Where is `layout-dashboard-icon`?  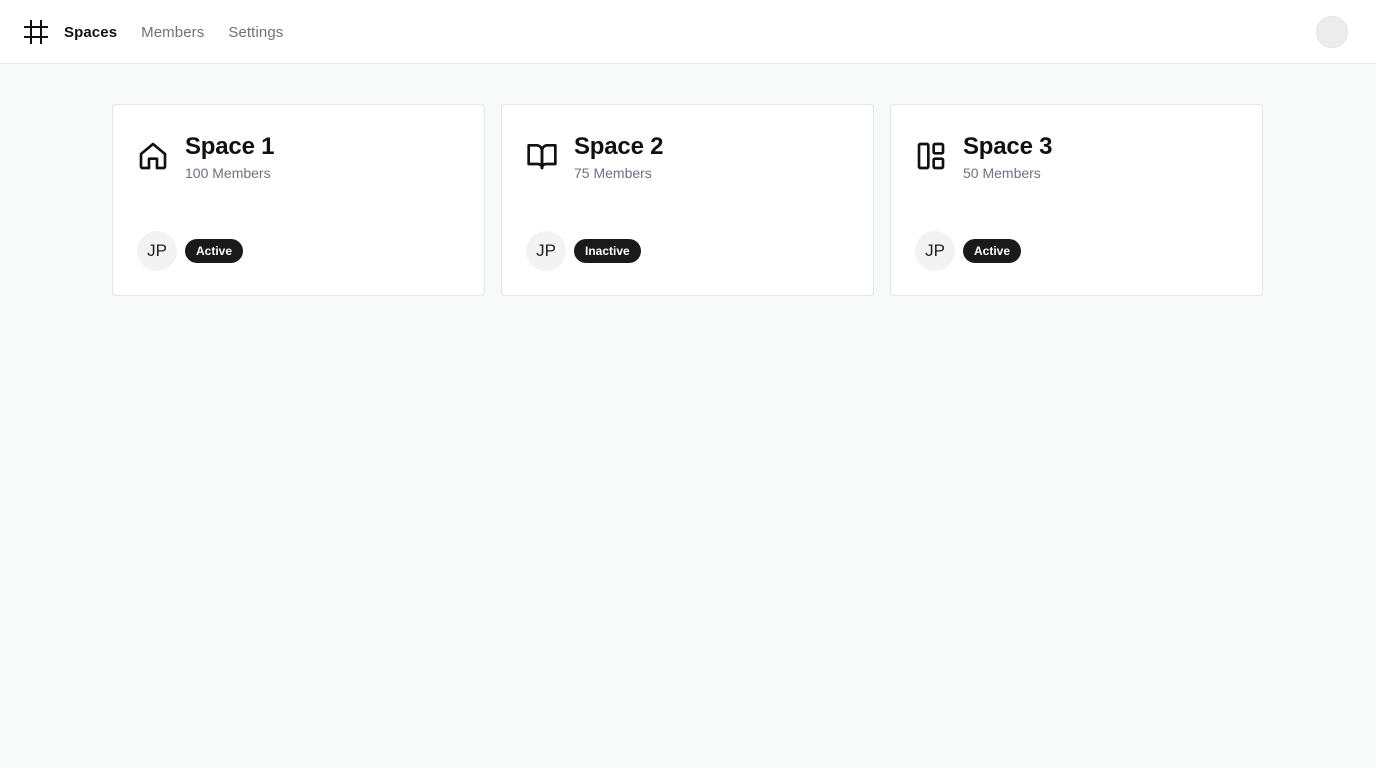 layout-dashboard-icon is located at coordinates (931, 156).